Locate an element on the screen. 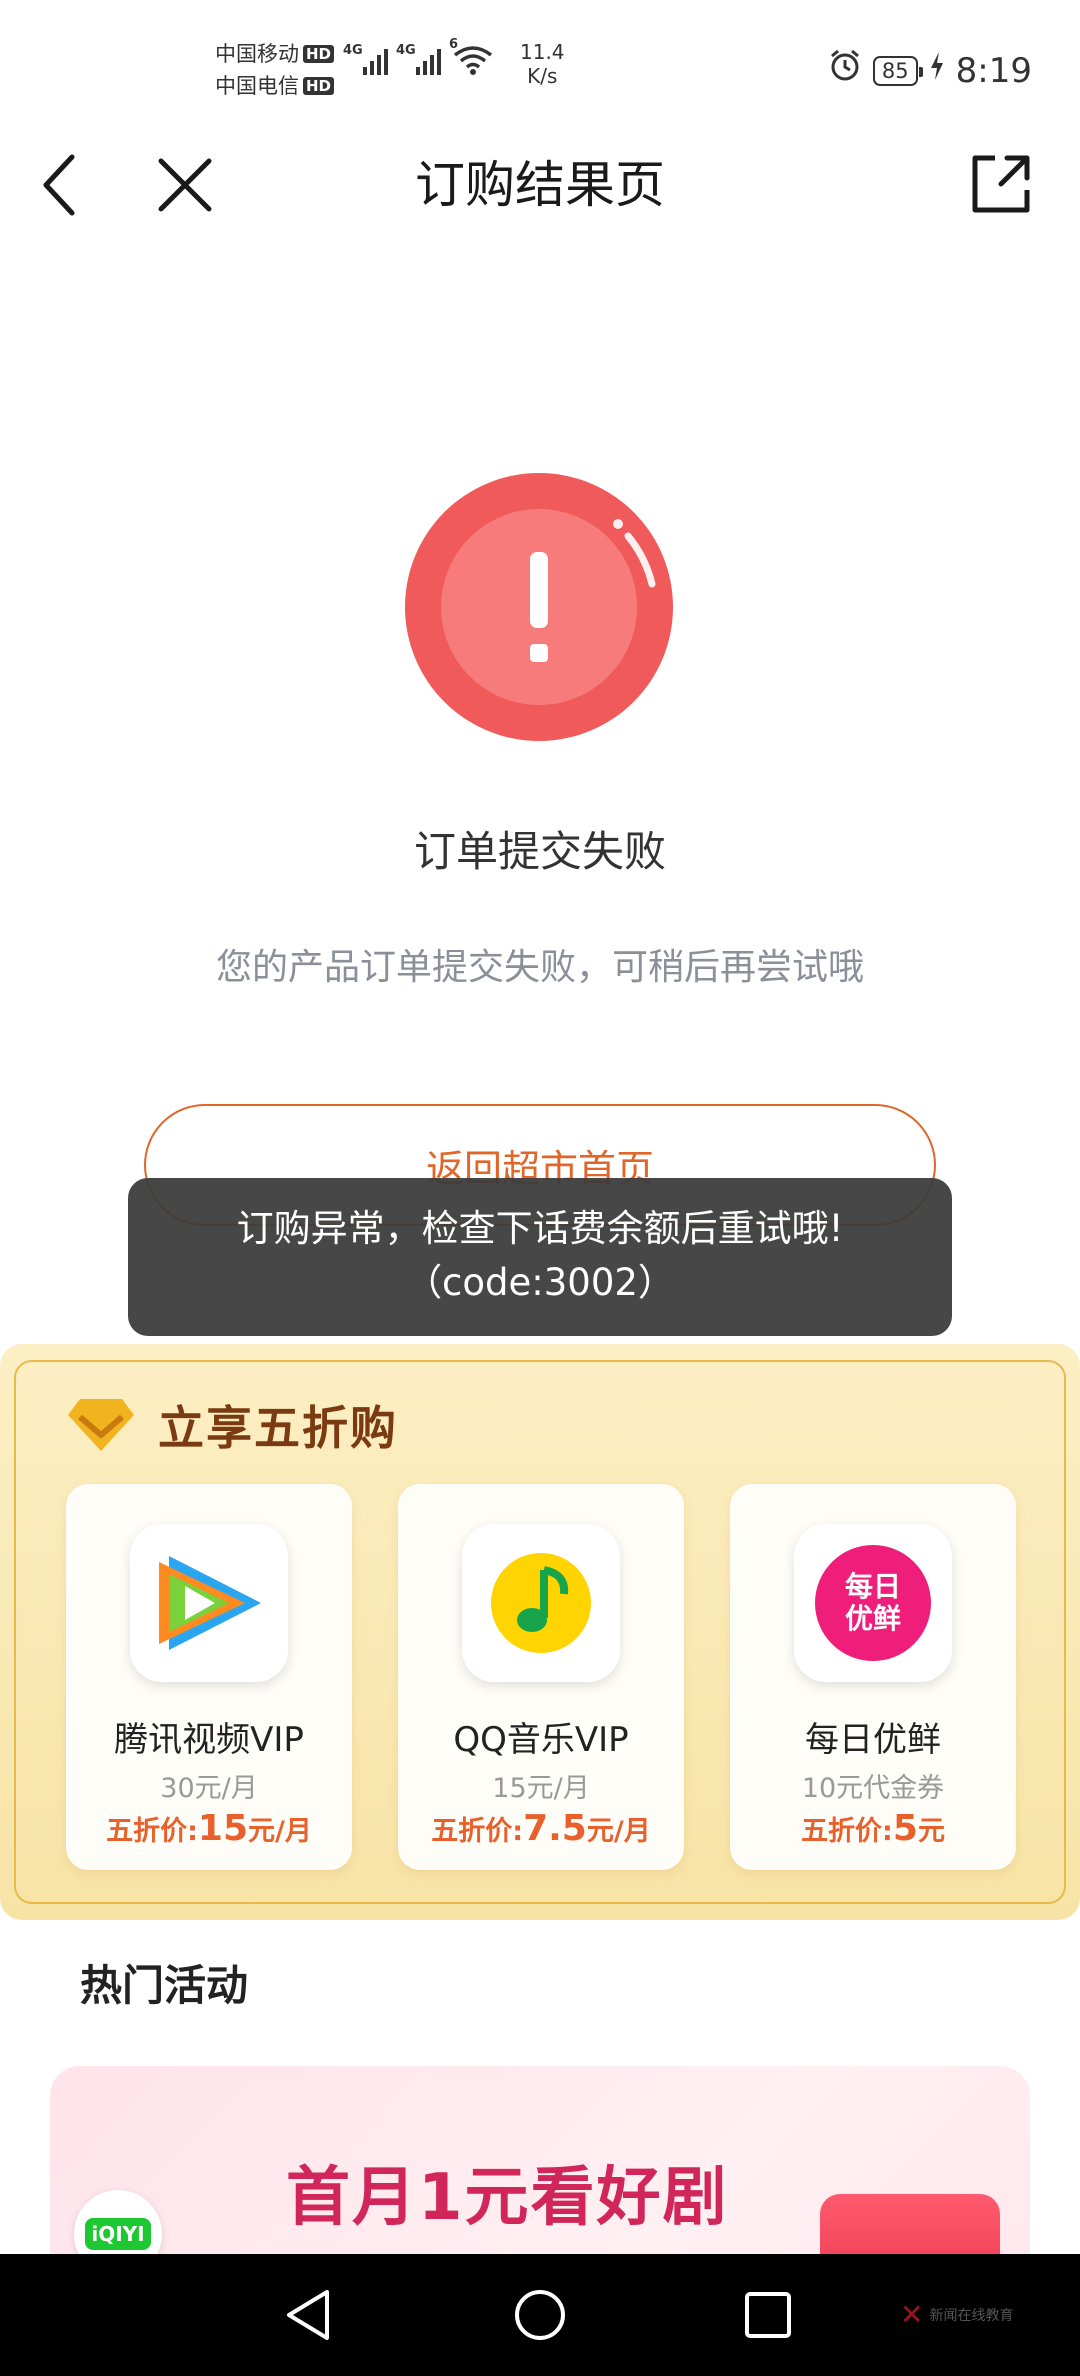  charging-icon is located at coordinates (937, 70).